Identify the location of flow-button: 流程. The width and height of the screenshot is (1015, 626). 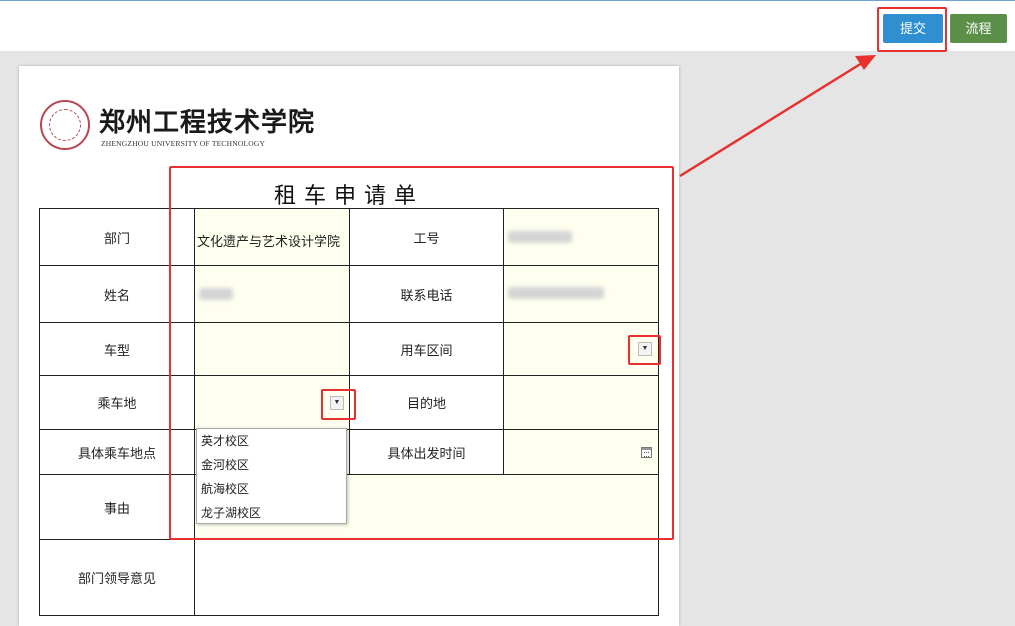
(978, 28).